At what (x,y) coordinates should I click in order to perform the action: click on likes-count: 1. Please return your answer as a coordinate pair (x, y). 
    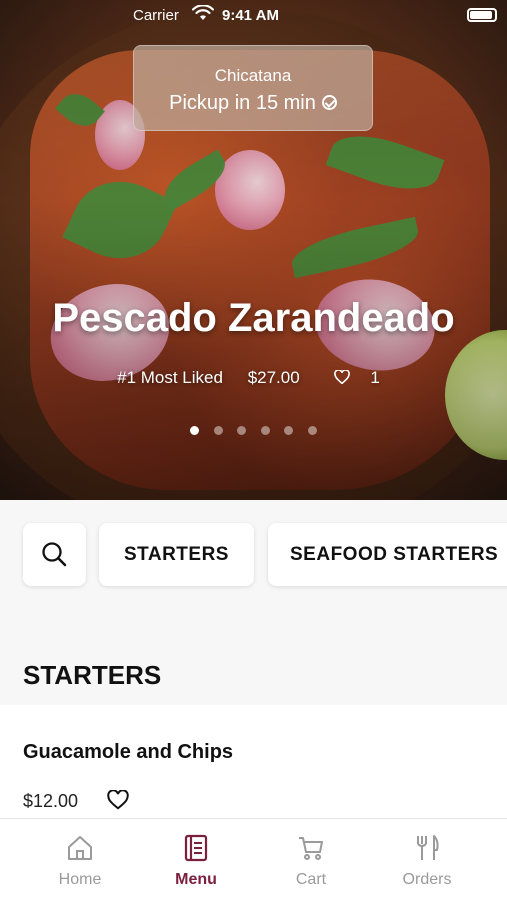
    Looking at the image, I should click on (375, 377).